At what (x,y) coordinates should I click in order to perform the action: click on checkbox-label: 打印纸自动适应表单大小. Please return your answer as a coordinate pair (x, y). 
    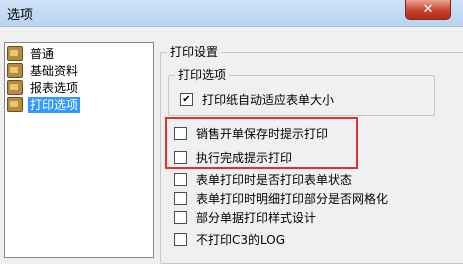
    Looking at the image, I should click on (268, 99).